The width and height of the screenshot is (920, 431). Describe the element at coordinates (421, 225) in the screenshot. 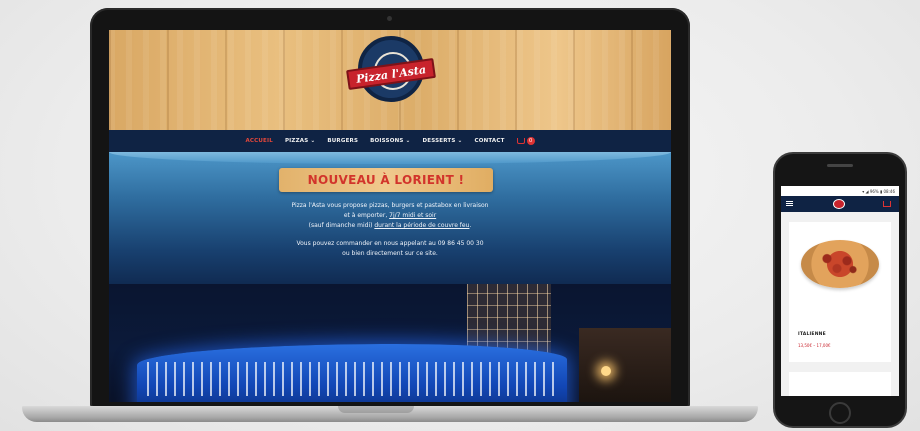

I see `curfew-link: durant la période de couvre feu` at that location.